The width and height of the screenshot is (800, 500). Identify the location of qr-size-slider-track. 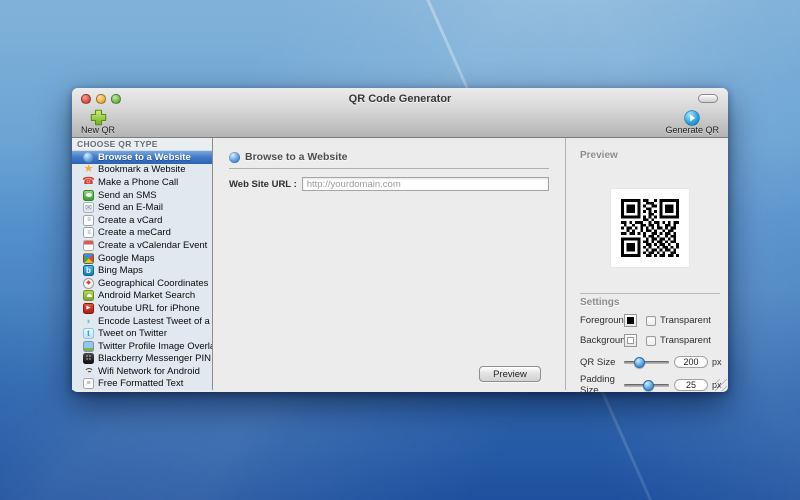
(646, 362).